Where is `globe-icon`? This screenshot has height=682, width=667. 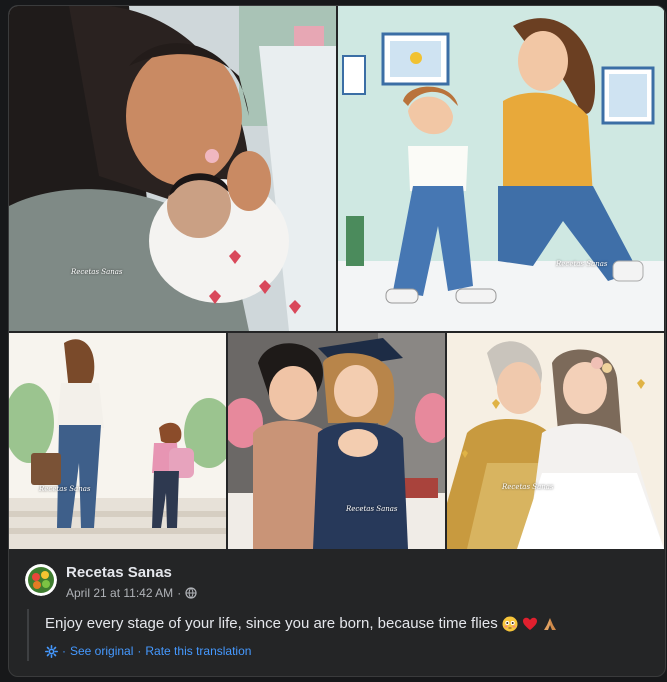 globe-icon is located at coordinates (191, 593).